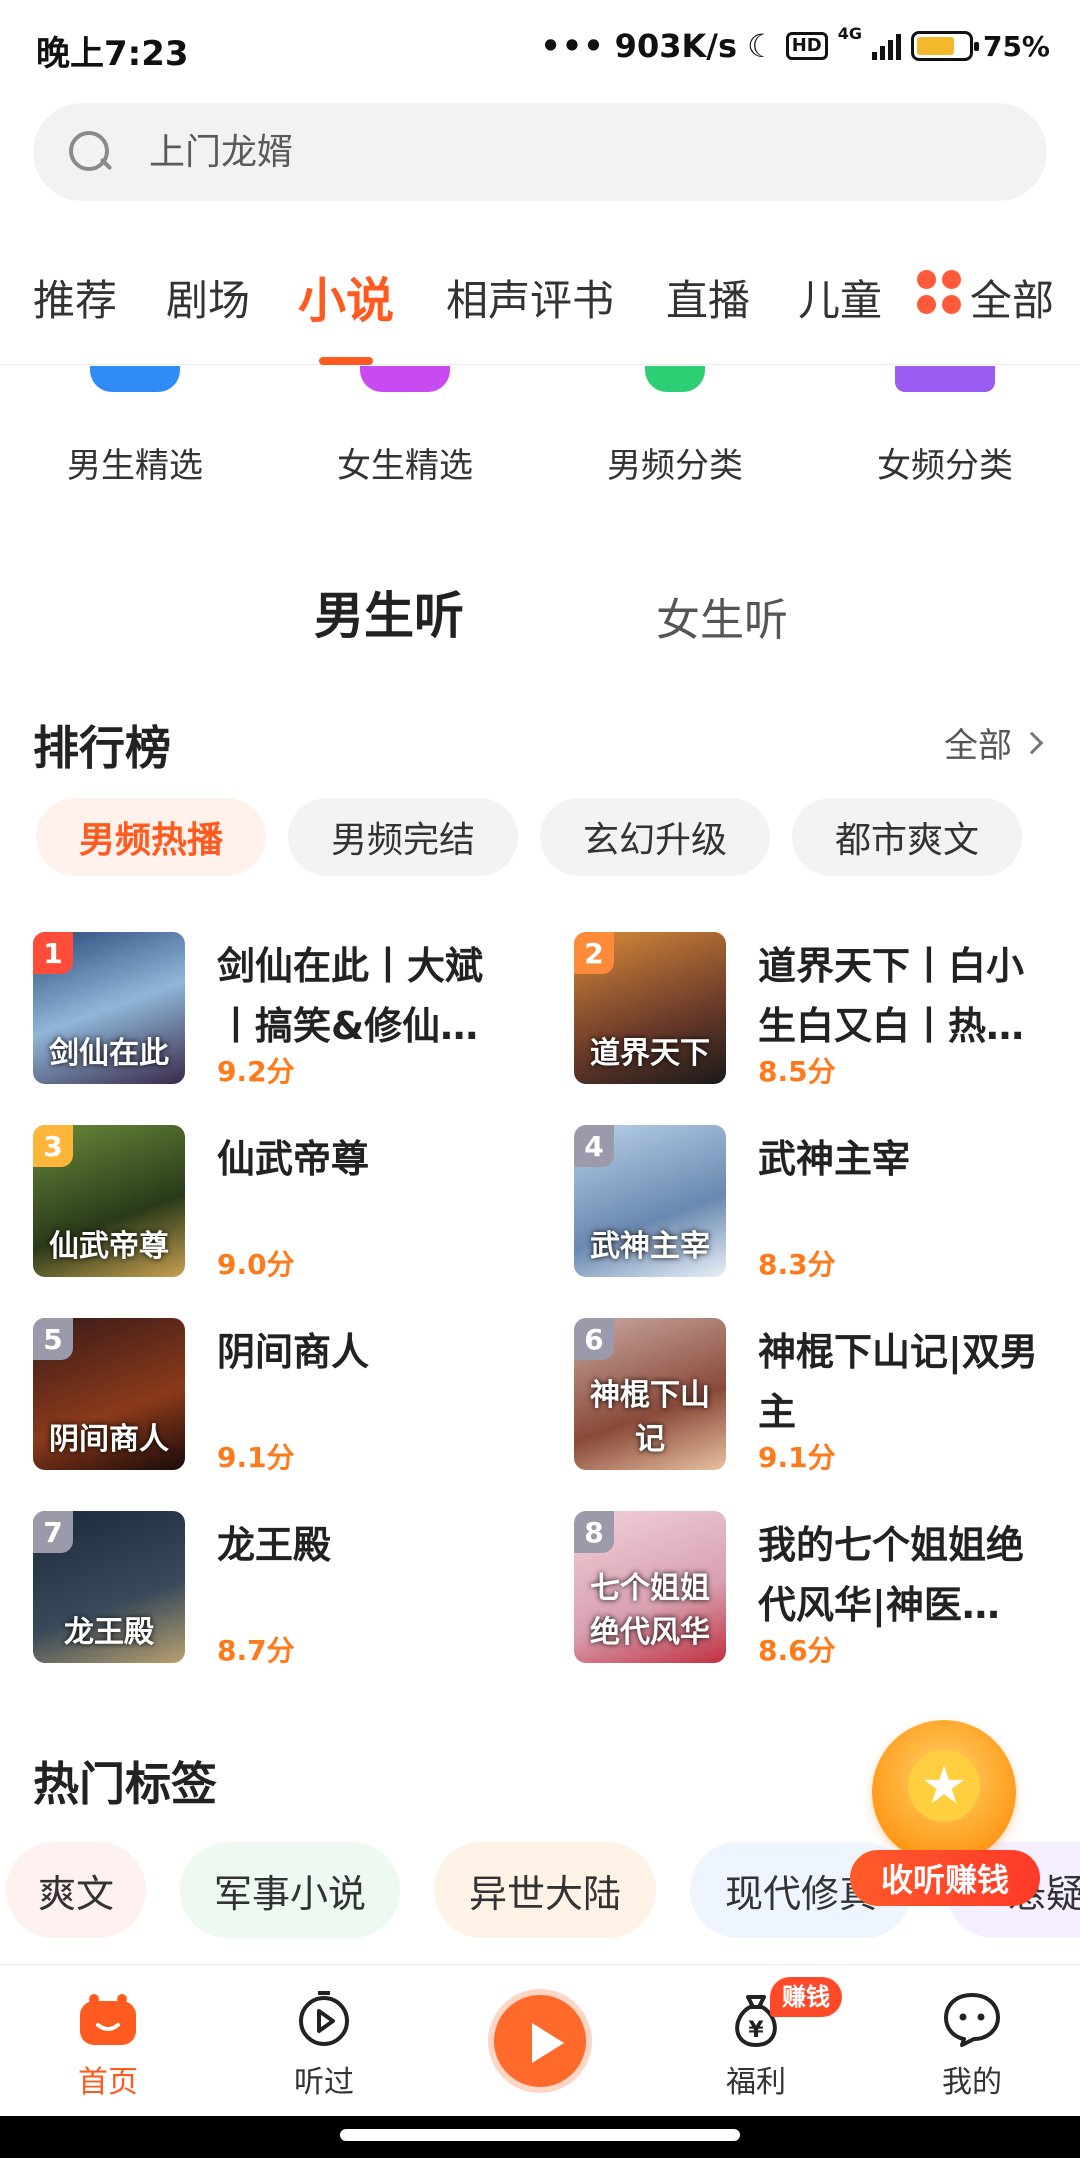 The image size is (1080, 2158). I want to click on rank-badge: 6, so click(594, 1339).